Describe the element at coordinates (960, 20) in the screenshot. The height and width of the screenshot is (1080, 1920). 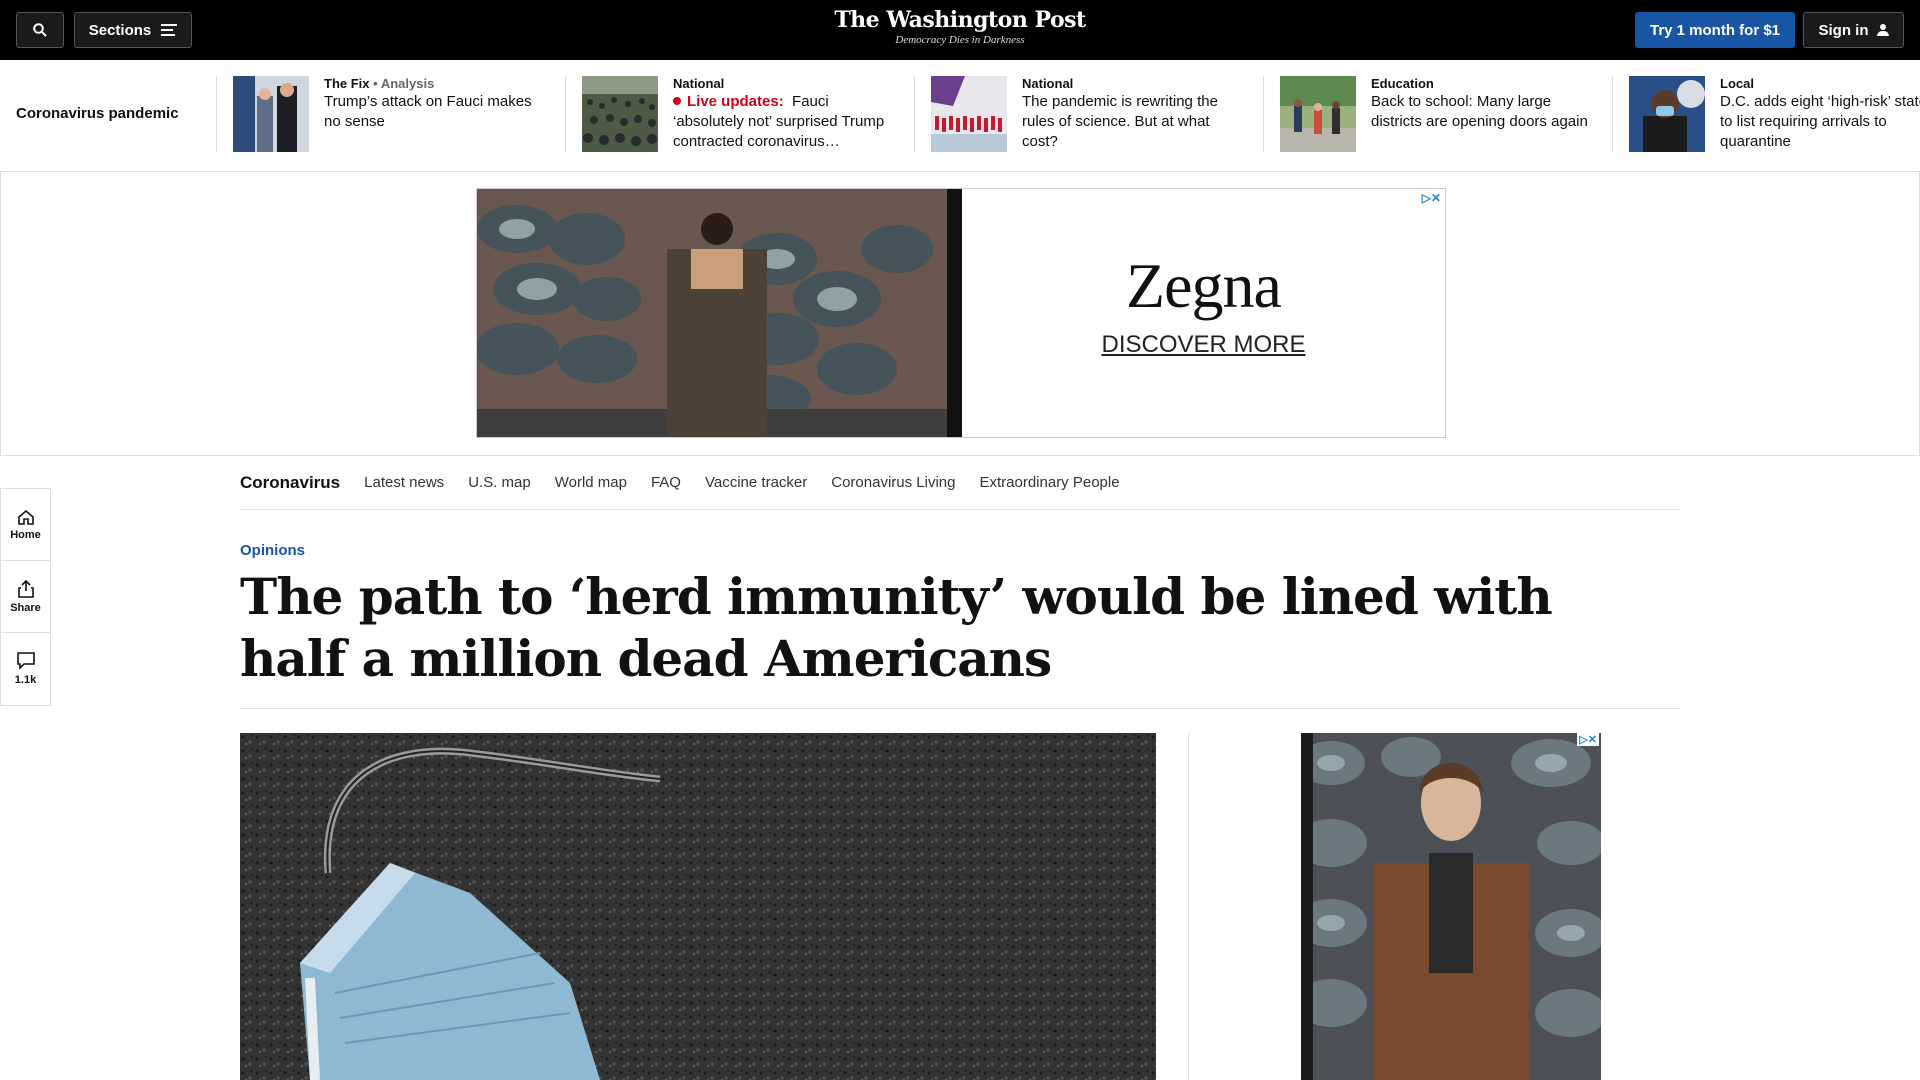
I see `logo: The Washington Post` at that location.